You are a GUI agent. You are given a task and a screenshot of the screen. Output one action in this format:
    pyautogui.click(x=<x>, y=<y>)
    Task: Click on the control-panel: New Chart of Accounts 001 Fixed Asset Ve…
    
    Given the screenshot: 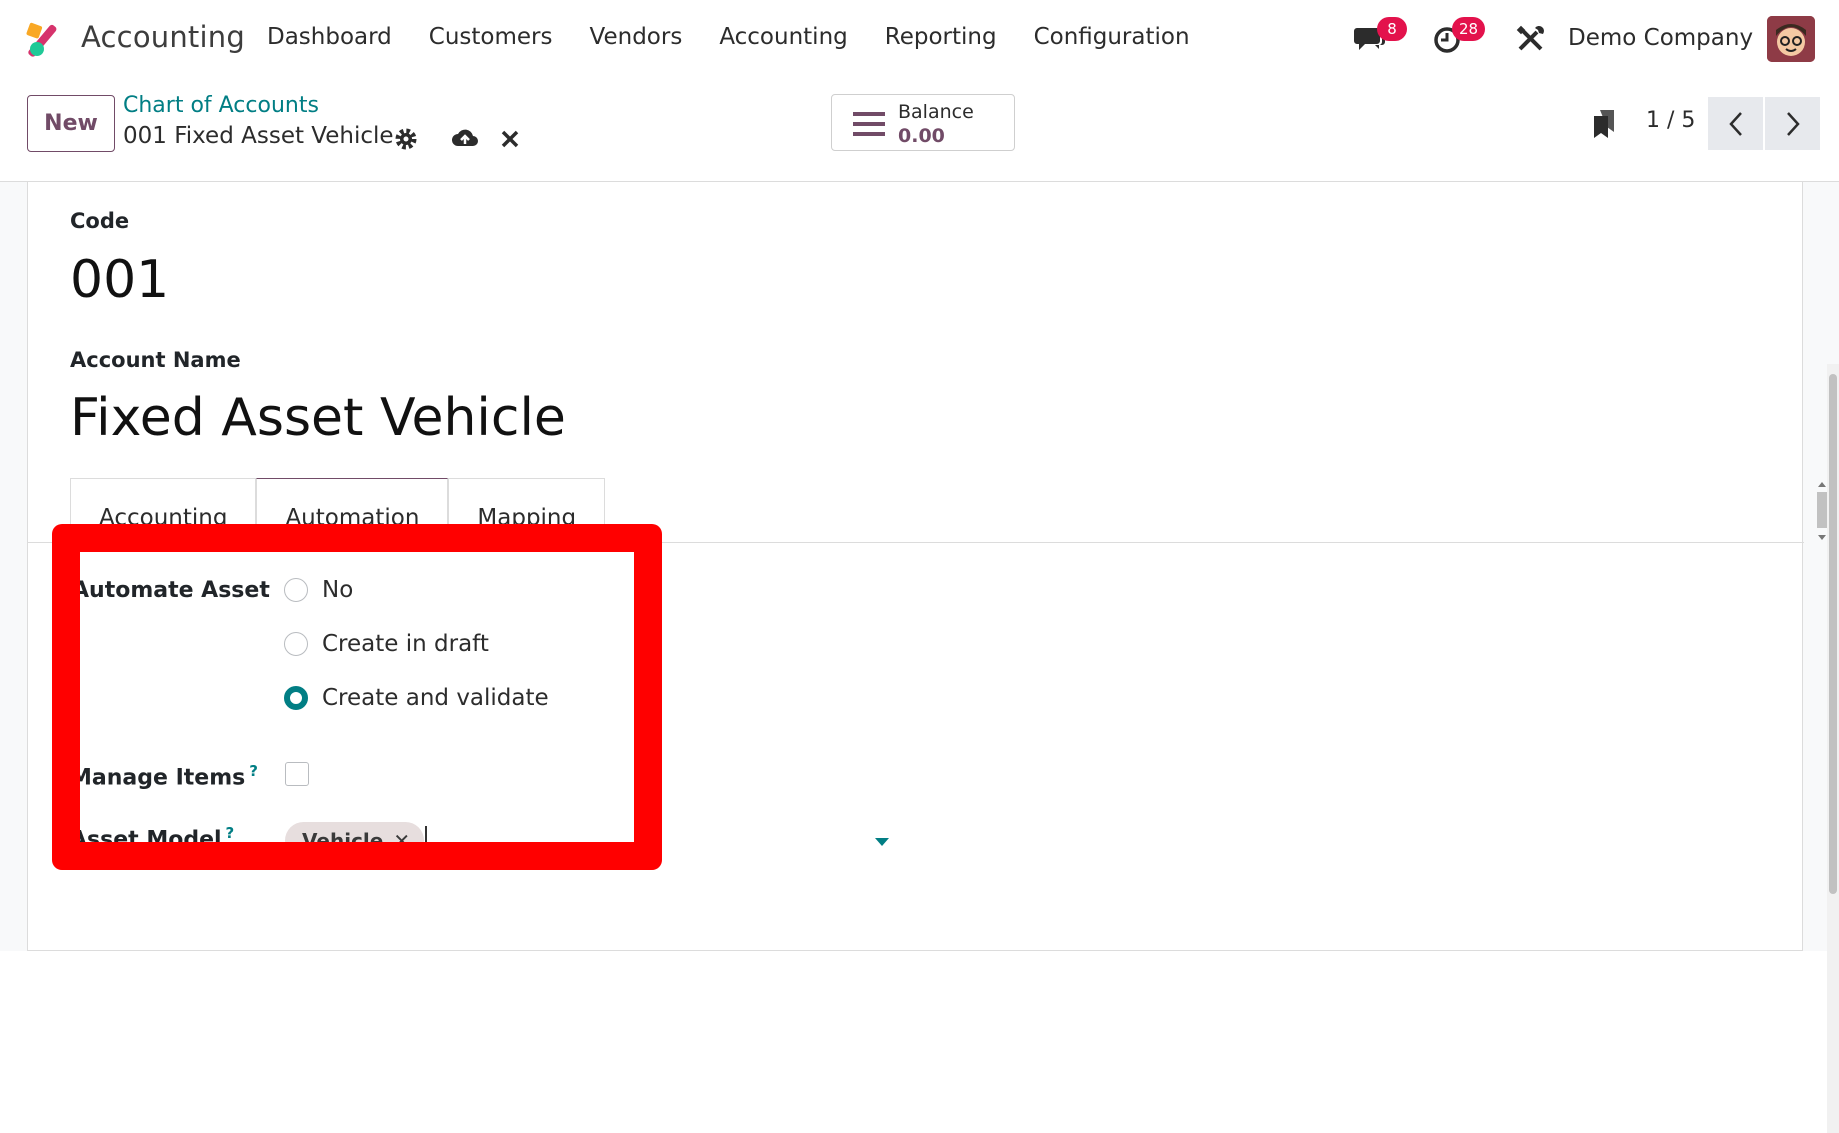 What is the action you would take?
    pyautogui.click(x=919, y=130)
    